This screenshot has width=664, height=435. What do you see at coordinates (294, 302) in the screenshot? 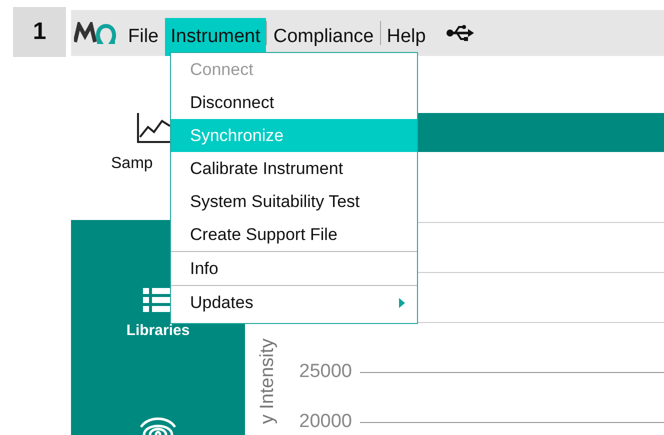
I see `menu-item: Updates` at bounding box center [294, 302].